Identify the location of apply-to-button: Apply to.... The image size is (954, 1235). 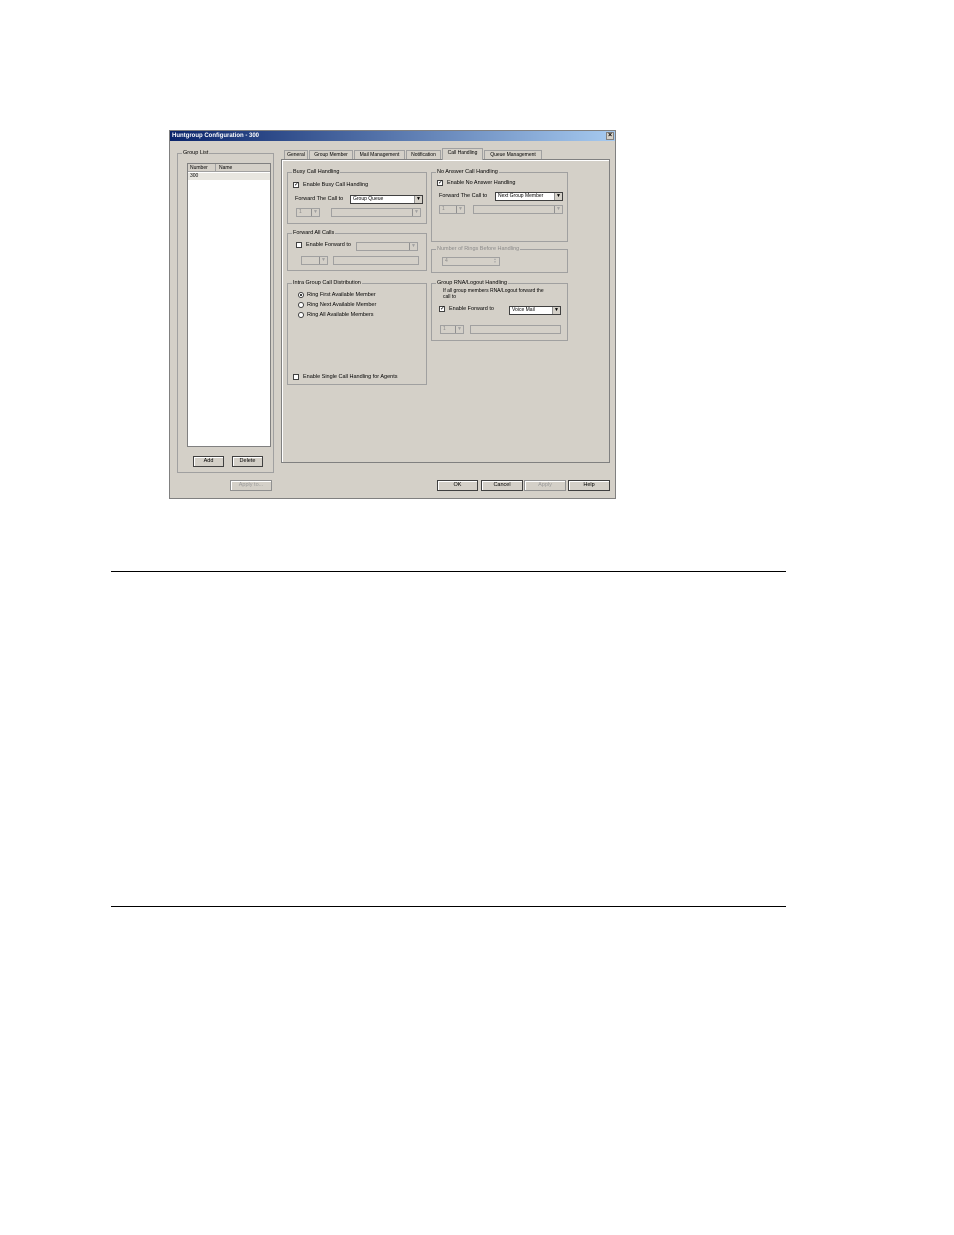
(251, 485).